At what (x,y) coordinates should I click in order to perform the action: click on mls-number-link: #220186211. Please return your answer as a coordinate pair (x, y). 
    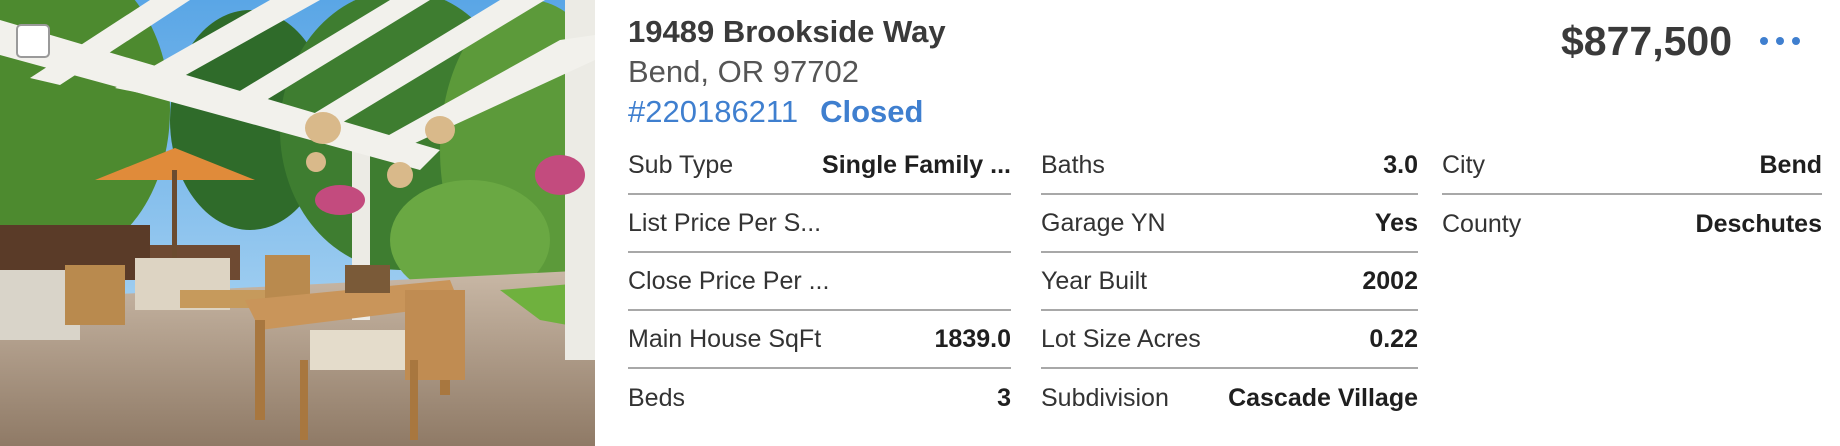
    Looking at the image, I should click on (713, 111).